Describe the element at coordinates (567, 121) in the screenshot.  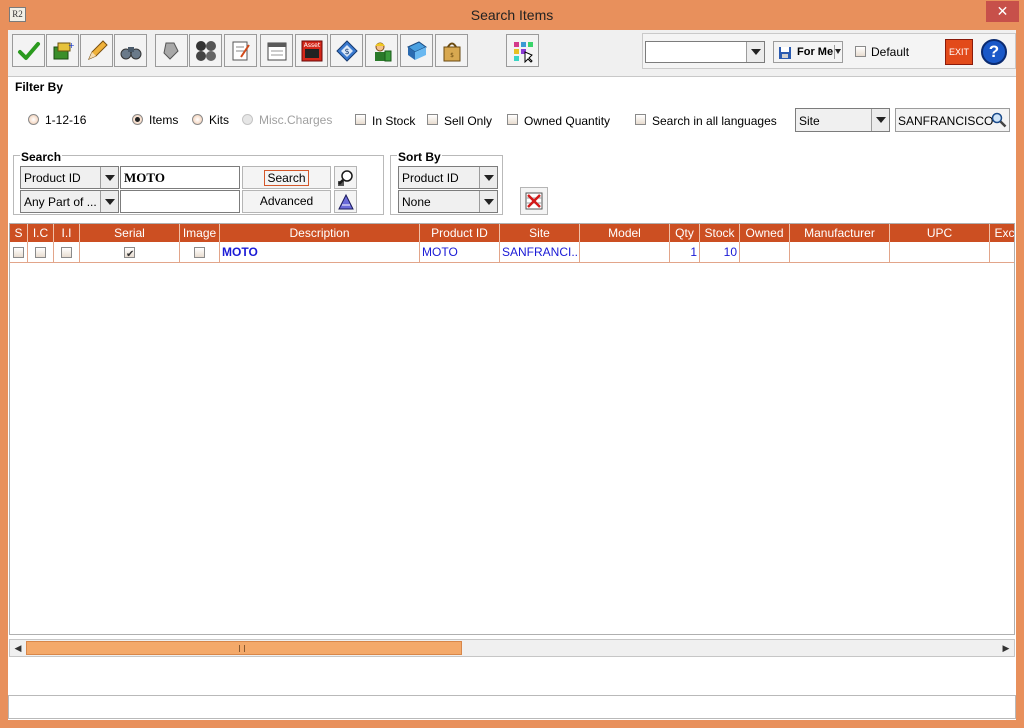
I see `owned-quantity-label: Owned Quantity` at that location.